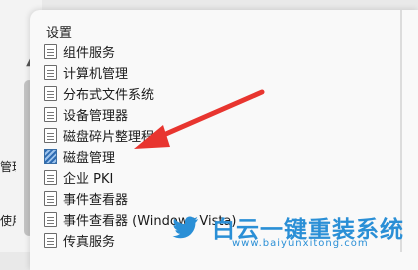 Image resolution: width=418 pixels, height=270 pixels. What do you see at coordinates (152, 137) in the screenshot?
I see `arrow-head` at bounding box center [152, 137].